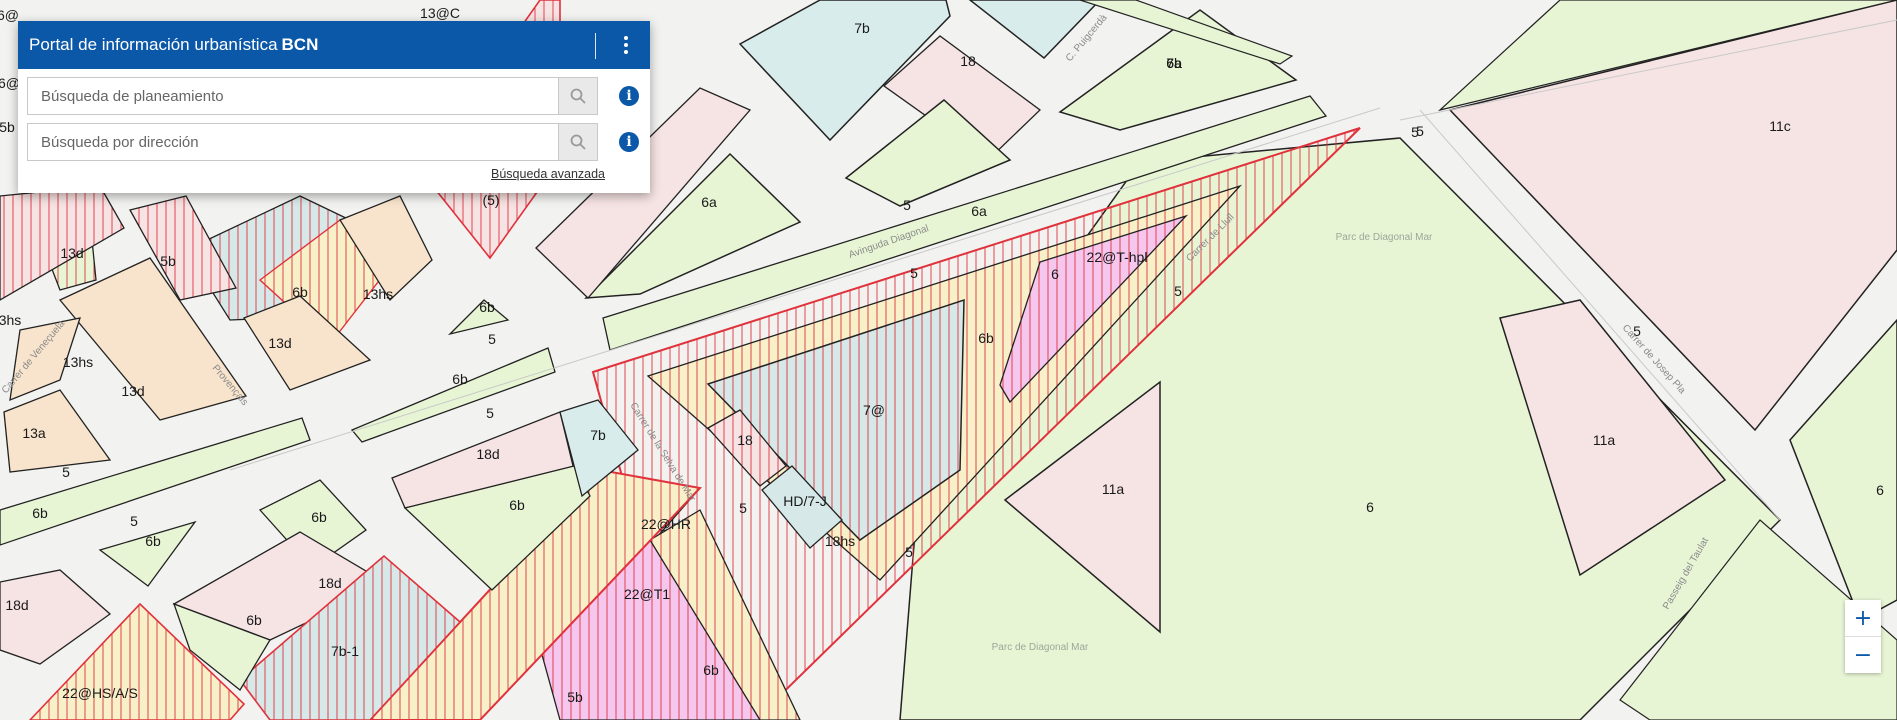 This screenshot has height=720, width=1897. What do you see at coordinates (595, 46) in the screenshot?
I see `header-divider` at bounding box center [595, 46].